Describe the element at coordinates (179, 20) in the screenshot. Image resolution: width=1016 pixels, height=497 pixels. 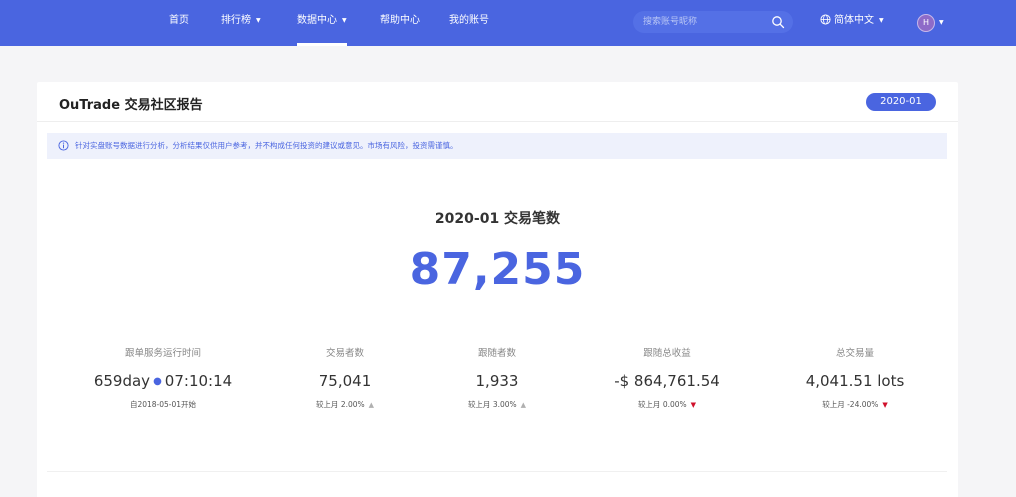
I see `nav-home-label: 首页` at that location.